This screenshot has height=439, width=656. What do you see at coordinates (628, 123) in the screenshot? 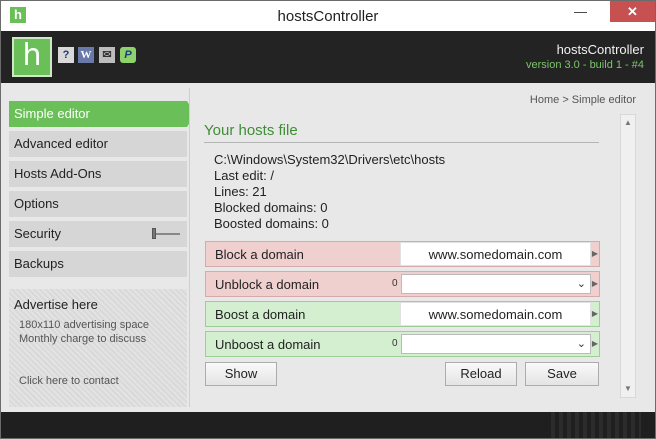
I see `scroll-up-icon: ▲` at bounding box center [628, 123].